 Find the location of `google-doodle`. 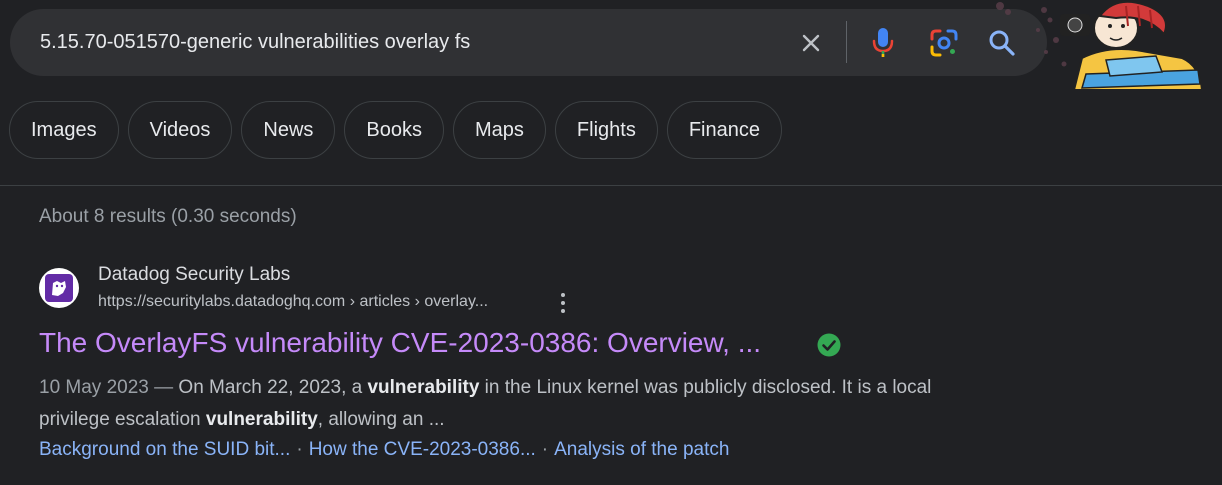

google-doodle is located at coordinates (1104, 45).